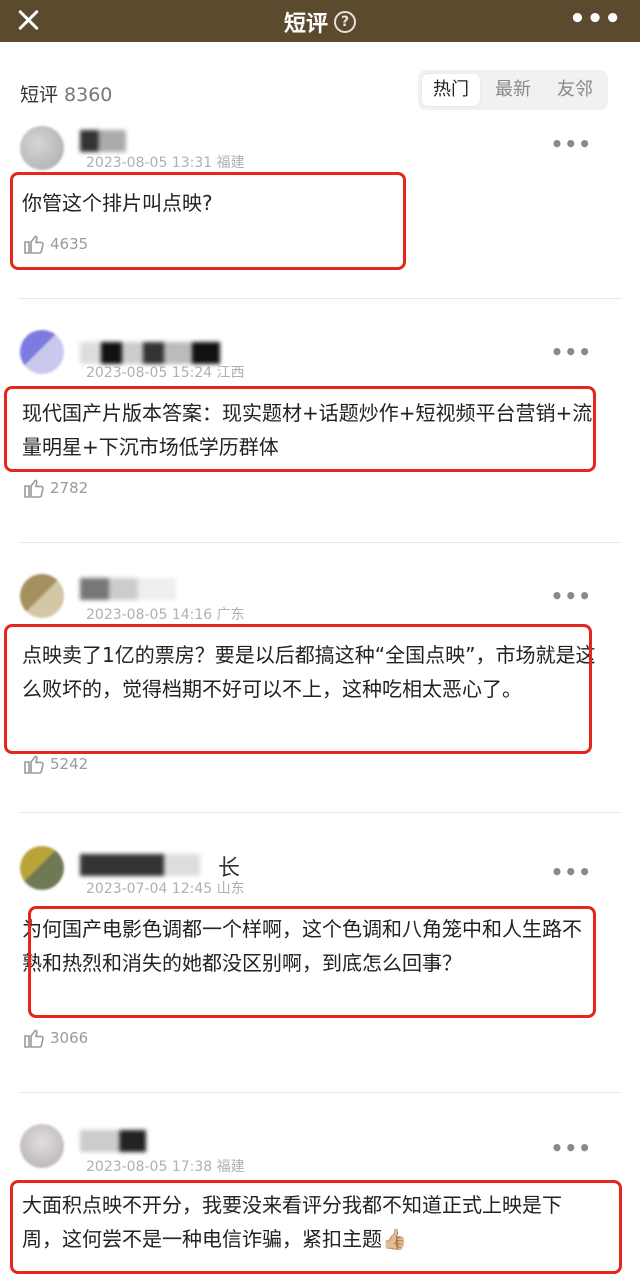 The width and height of the screenshot is (640, 1280). I want to click on comment-location: 广东, so click(230, 615).